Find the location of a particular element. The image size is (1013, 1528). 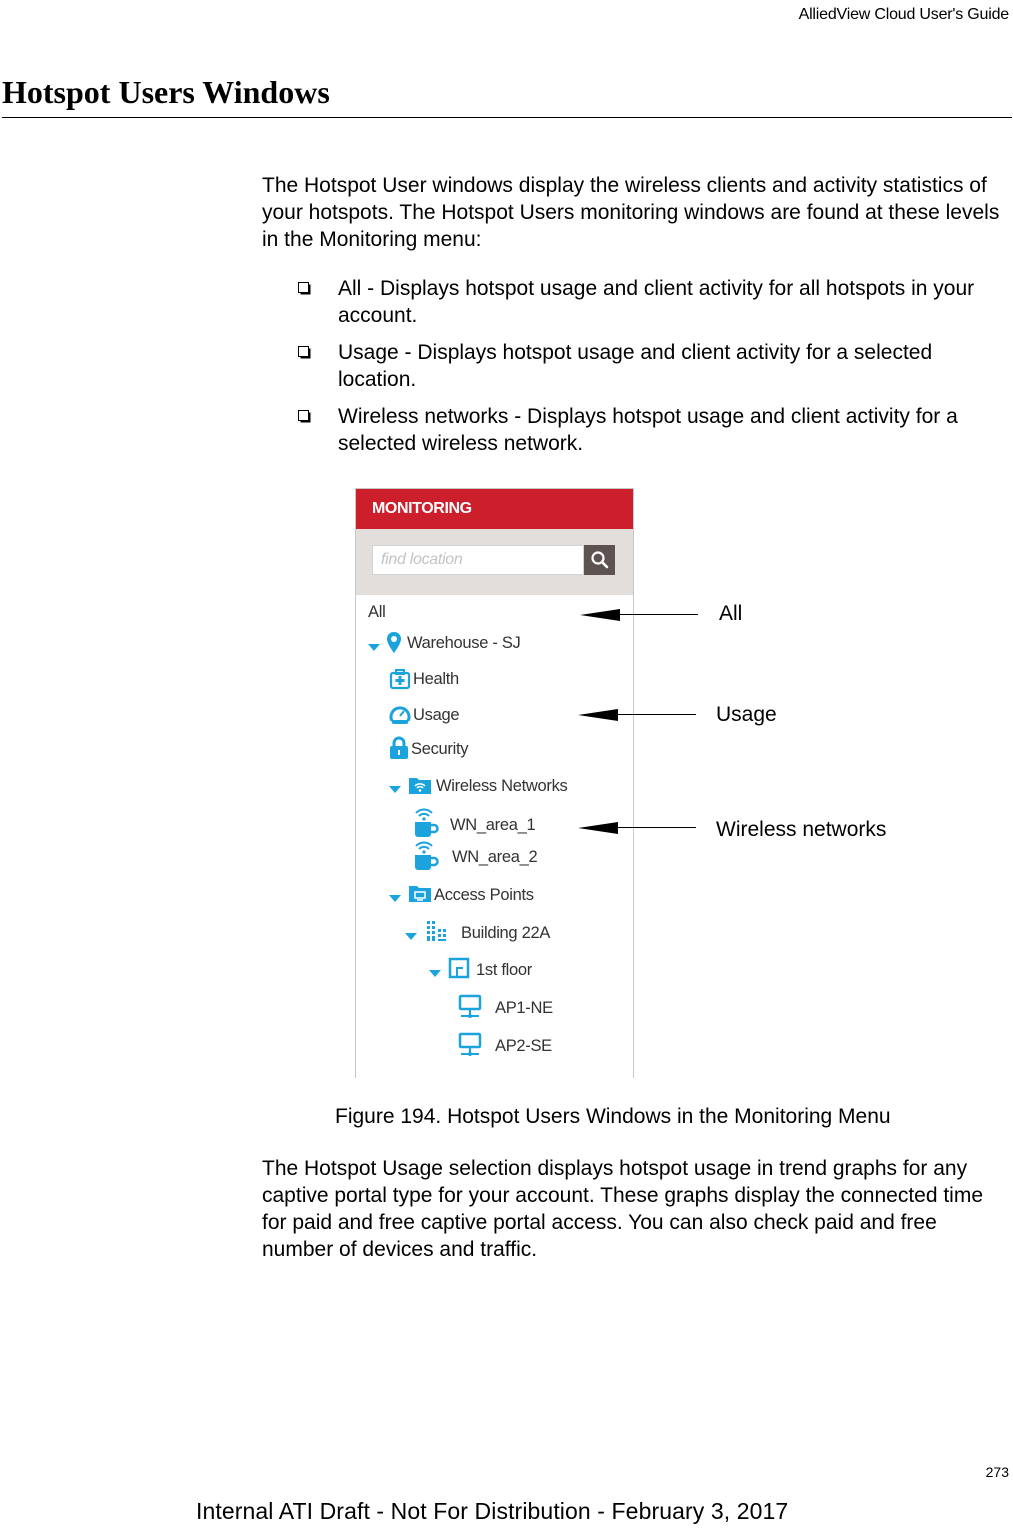

health-kit-icon is located at coordinates (400, 679).